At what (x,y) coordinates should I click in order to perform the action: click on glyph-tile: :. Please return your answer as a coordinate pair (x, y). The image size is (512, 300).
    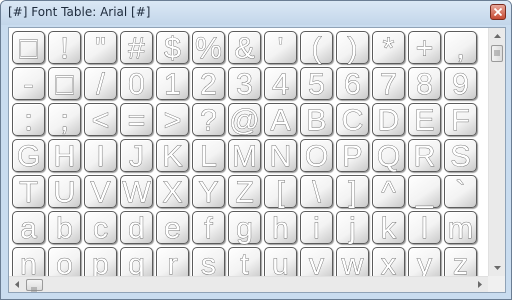
    Looking at the image, I should click on (28, 120).